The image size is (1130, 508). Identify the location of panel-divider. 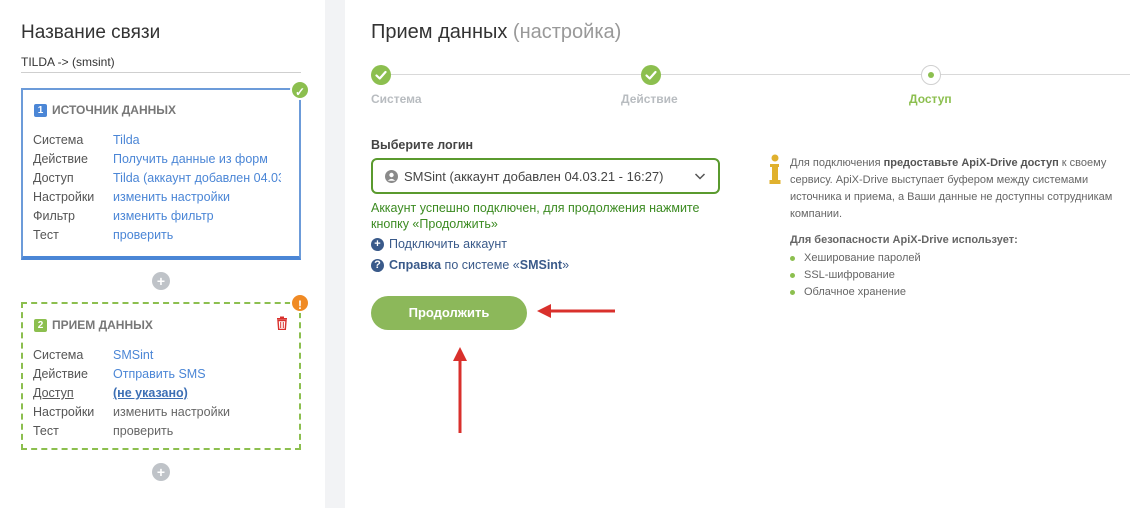
(335, 254).